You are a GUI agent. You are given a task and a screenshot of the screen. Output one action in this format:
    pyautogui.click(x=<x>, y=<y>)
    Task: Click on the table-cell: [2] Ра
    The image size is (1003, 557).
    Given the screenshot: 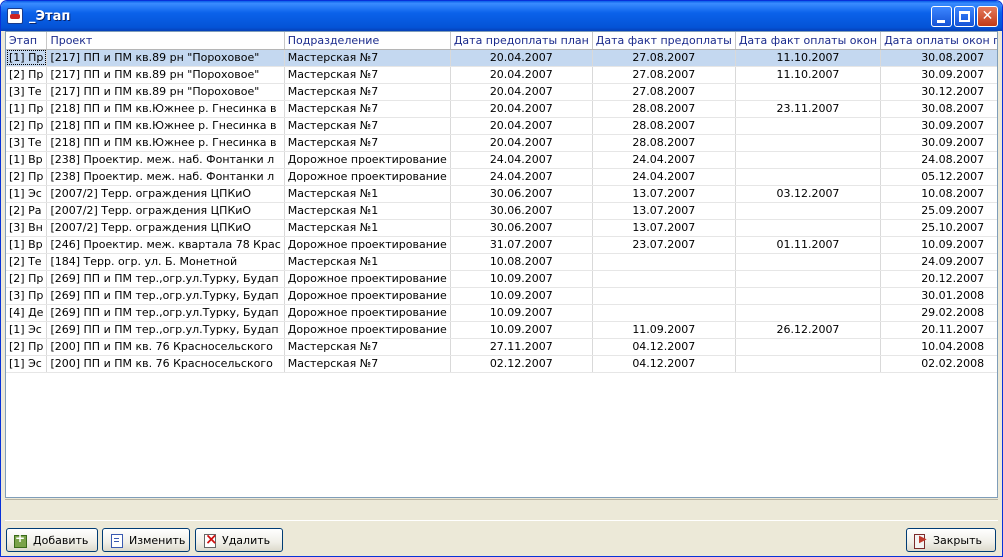 What is the action you would take?
    pyautogui.click(x=27, y=211)
    